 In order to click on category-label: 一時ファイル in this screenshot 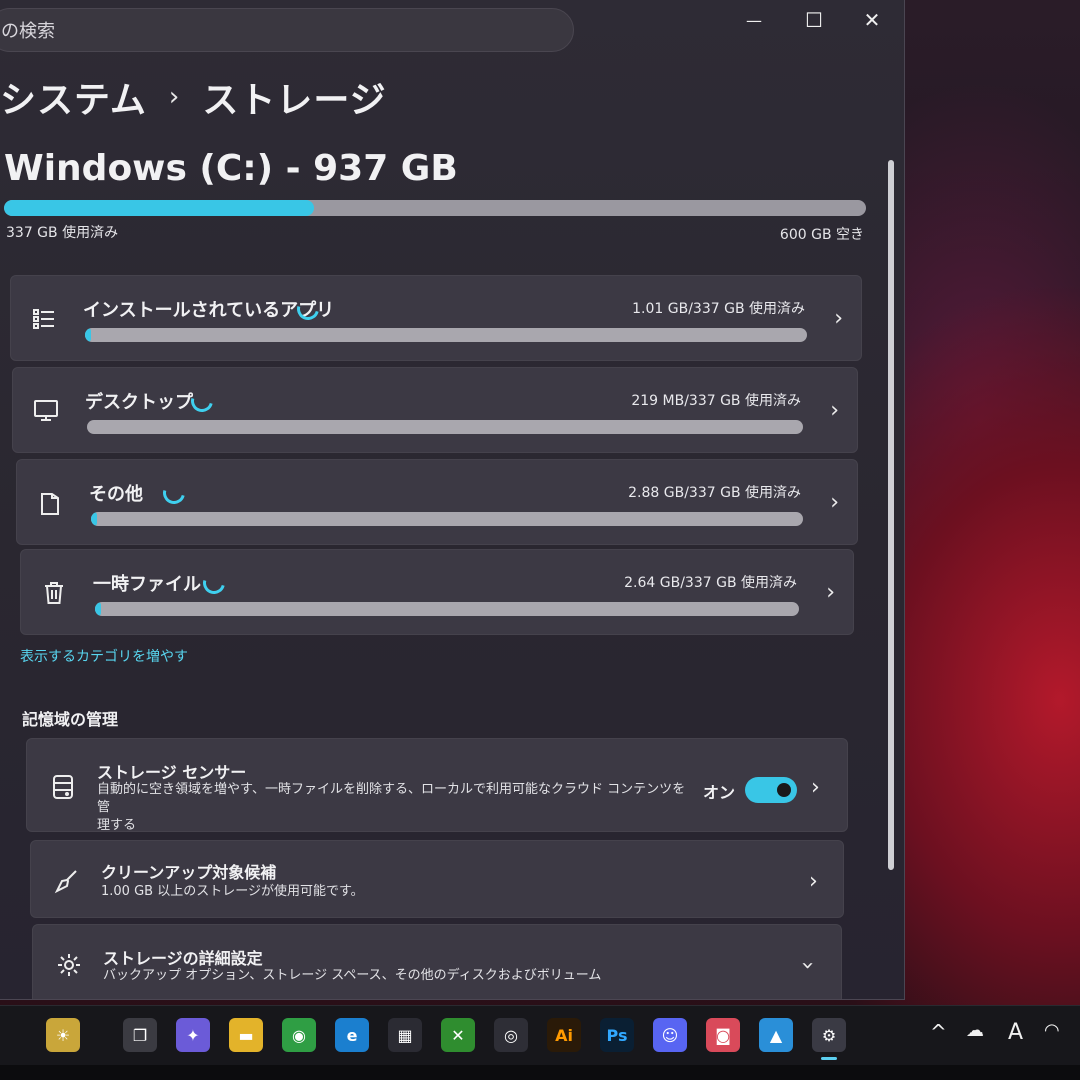, I will do `click(147, 584)`.